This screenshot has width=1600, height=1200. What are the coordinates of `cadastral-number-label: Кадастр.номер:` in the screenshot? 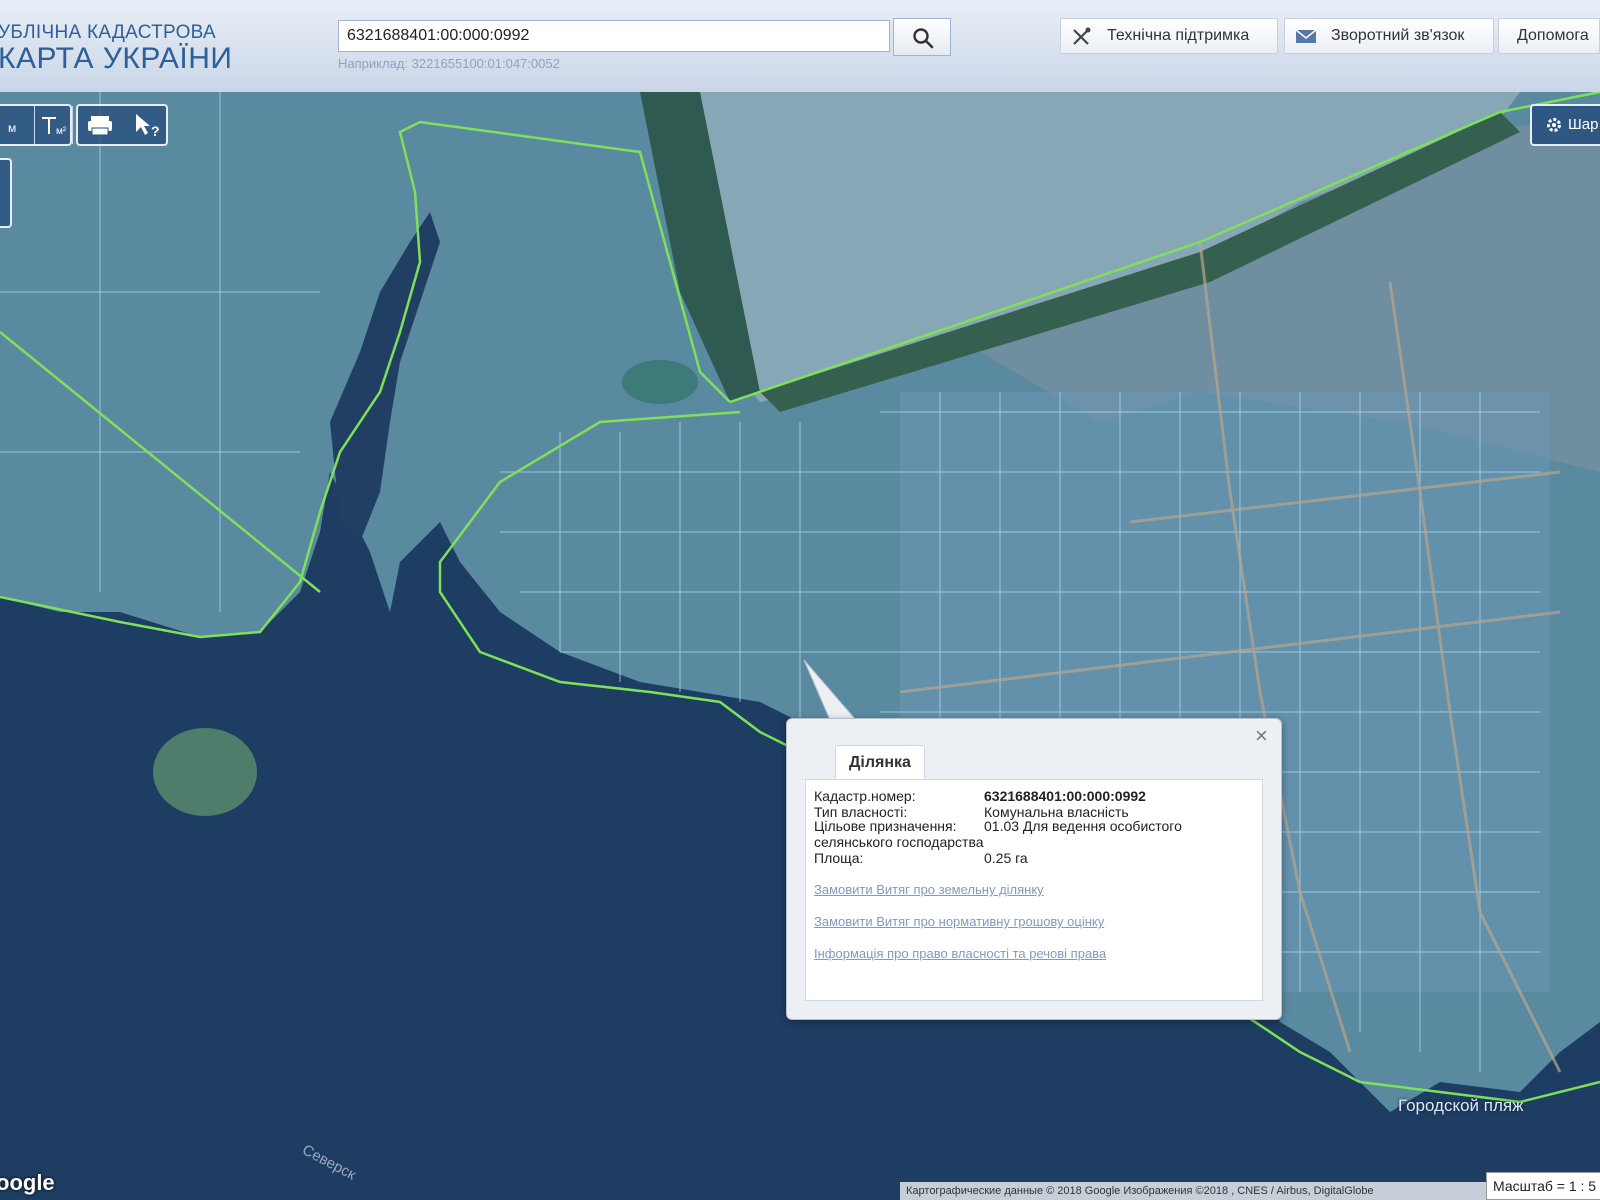 It's located at (865, 796).